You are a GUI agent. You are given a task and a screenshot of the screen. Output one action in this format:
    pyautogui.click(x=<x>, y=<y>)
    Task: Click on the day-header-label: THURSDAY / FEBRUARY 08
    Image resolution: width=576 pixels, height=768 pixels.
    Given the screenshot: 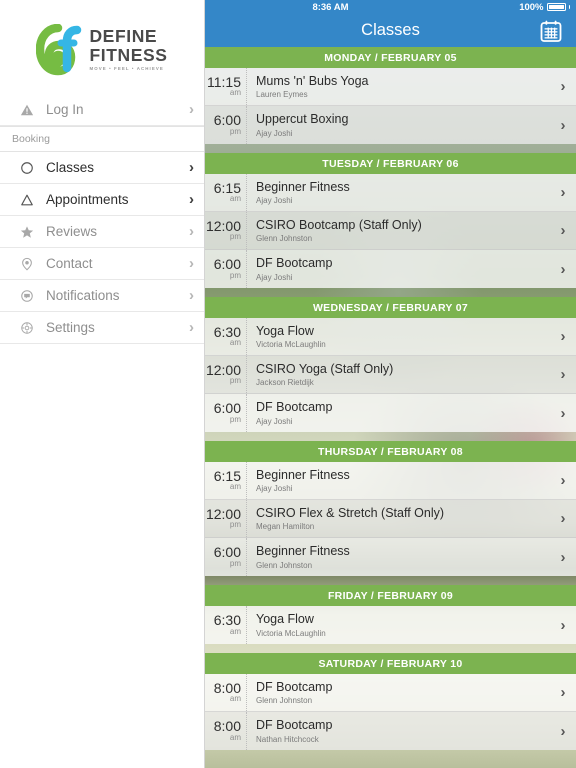 What is the action you would take?
    pyautogui.click(x=390, y=451)
    